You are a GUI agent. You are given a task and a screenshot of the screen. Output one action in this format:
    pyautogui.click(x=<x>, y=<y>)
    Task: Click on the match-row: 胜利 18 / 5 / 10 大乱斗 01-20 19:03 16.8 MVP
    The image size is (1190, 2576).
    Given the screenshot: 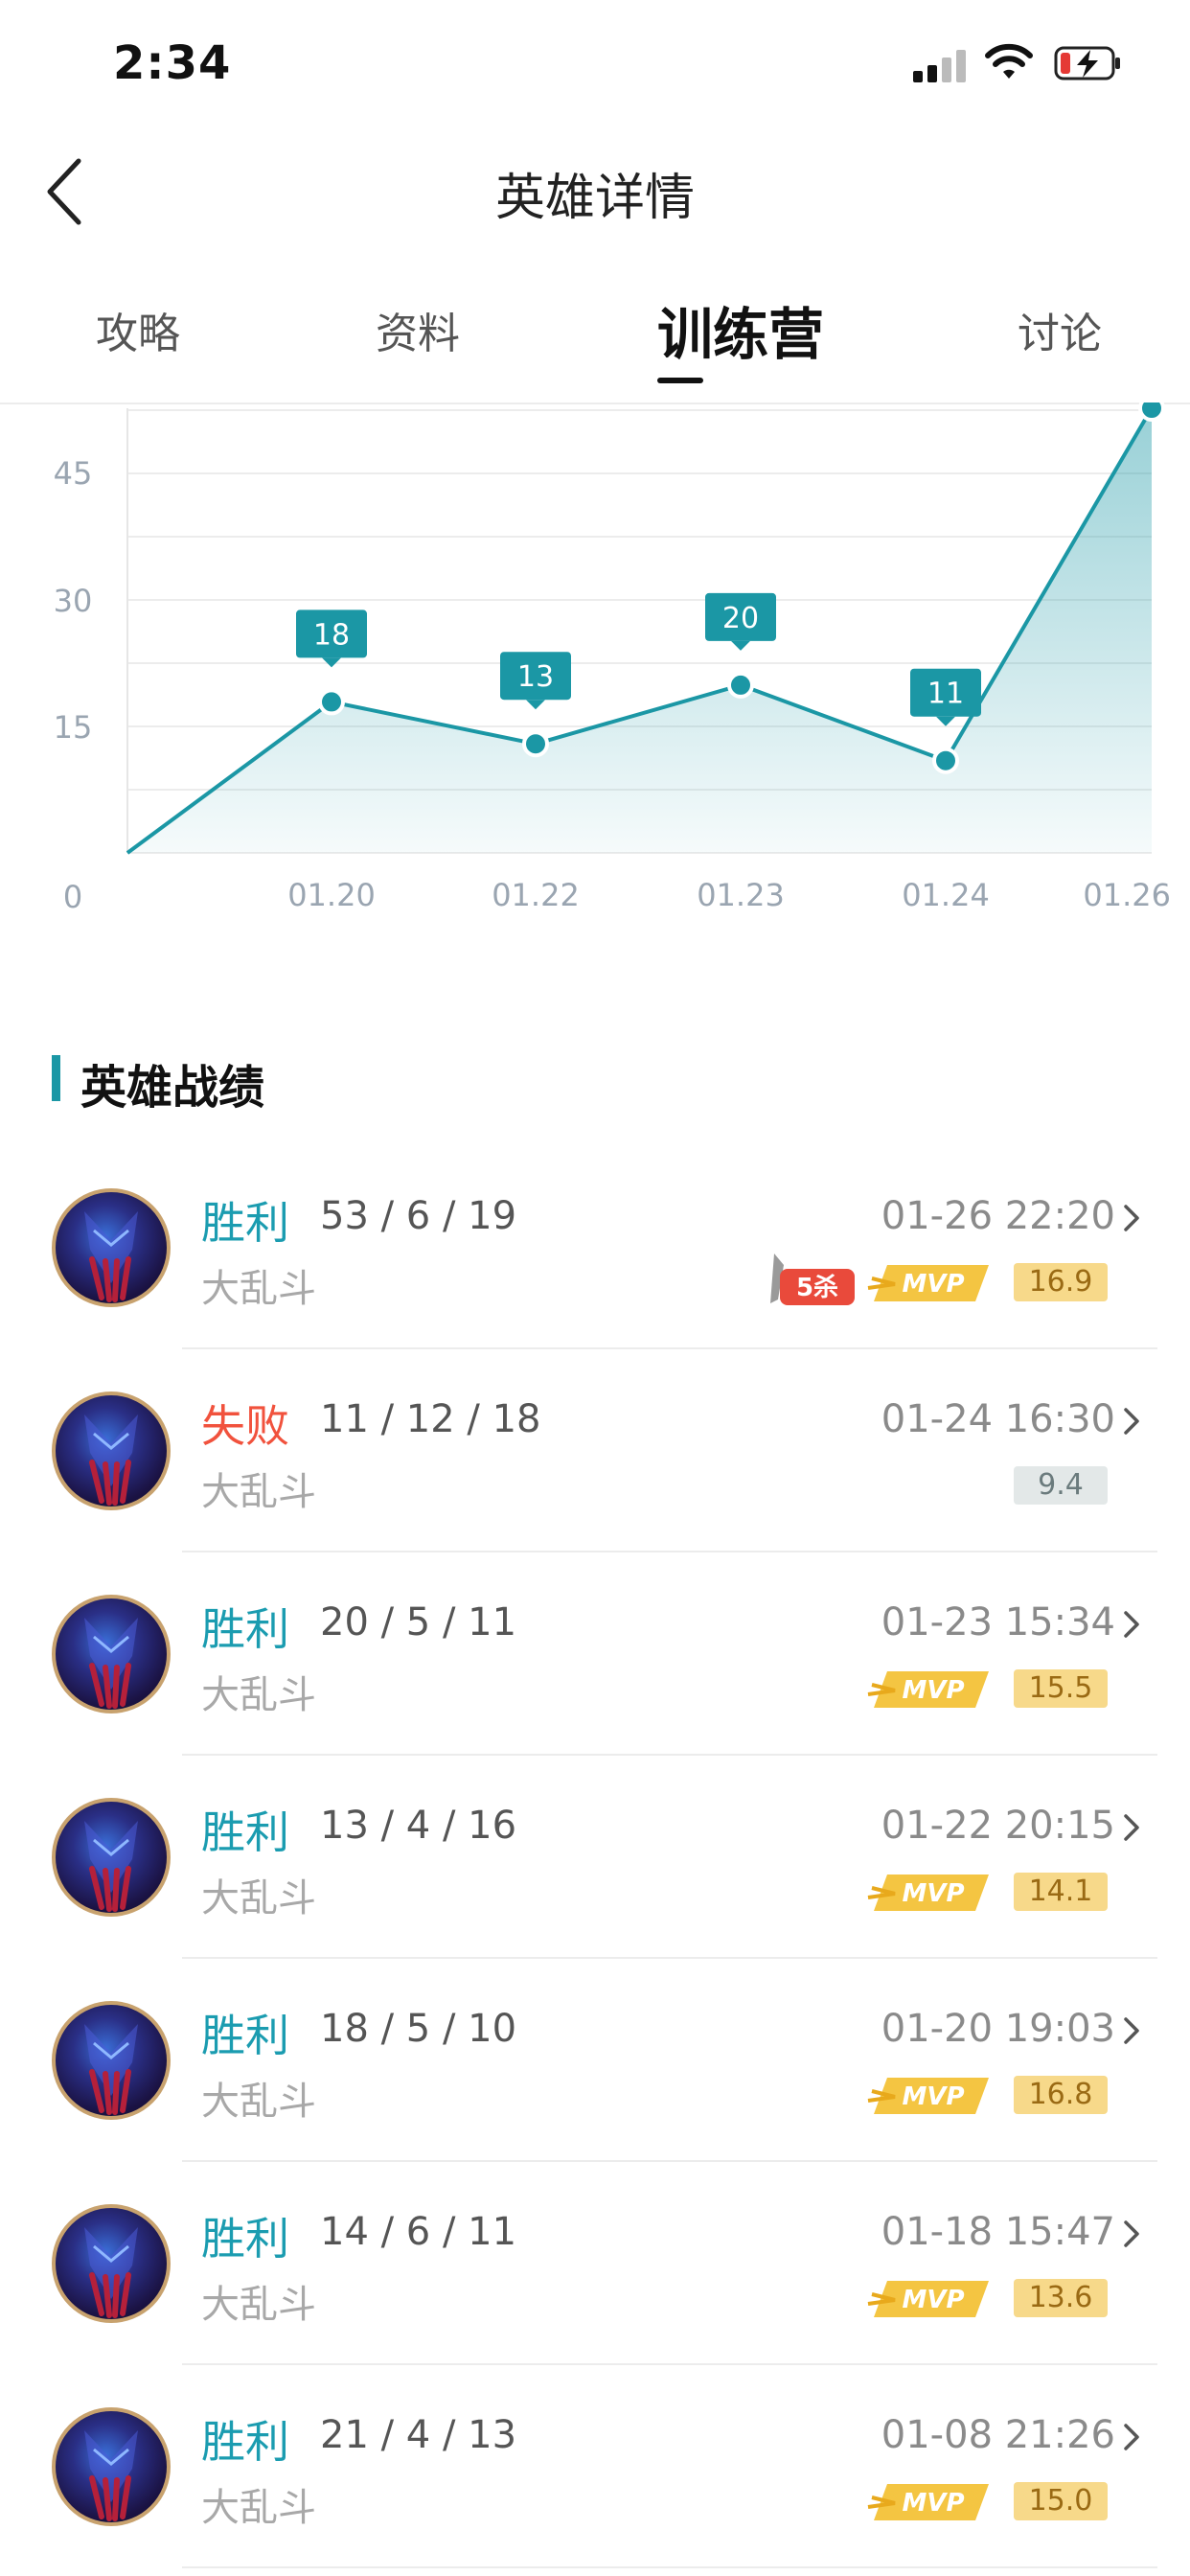 What is the action you would take?
    pyautogui.click(x=595, y=2060)
    